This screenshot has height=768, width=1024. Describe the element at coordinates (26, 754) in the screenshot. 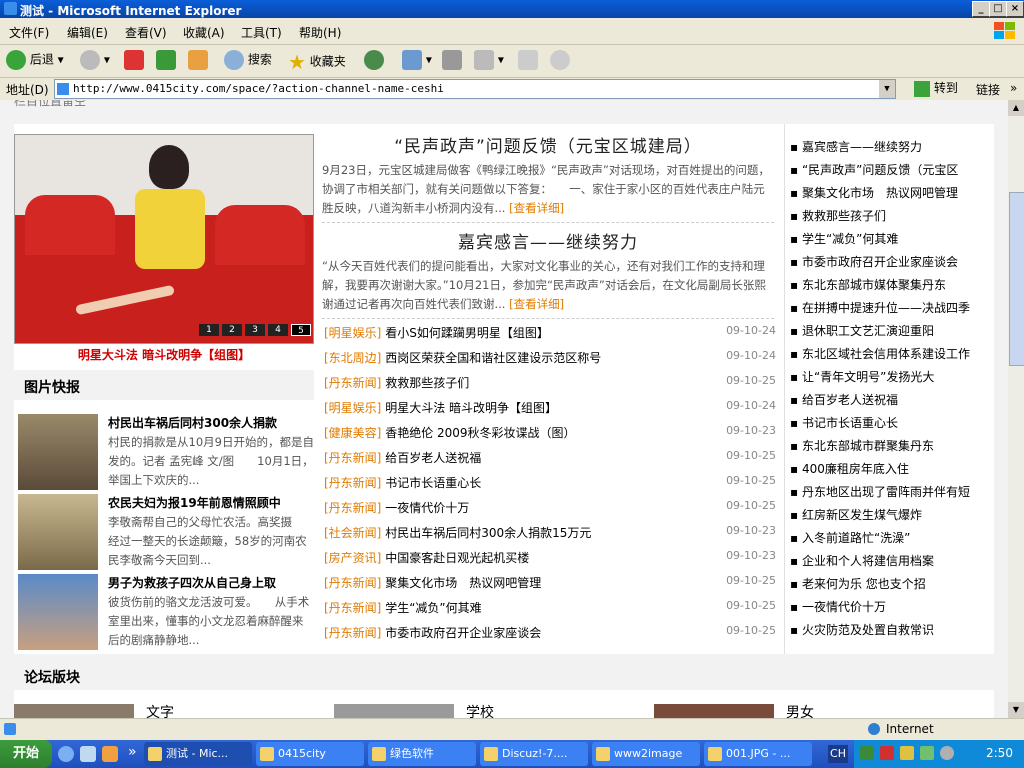

I see `start-button: 开始` at that location.